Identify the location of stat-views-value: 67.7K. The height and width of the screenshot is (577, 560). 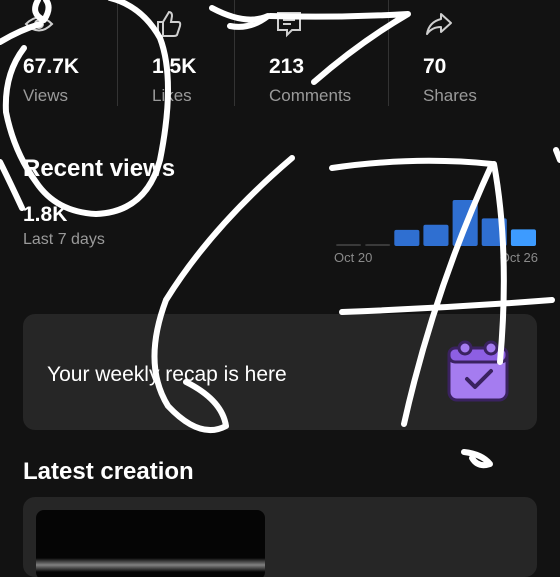
(51, 66).